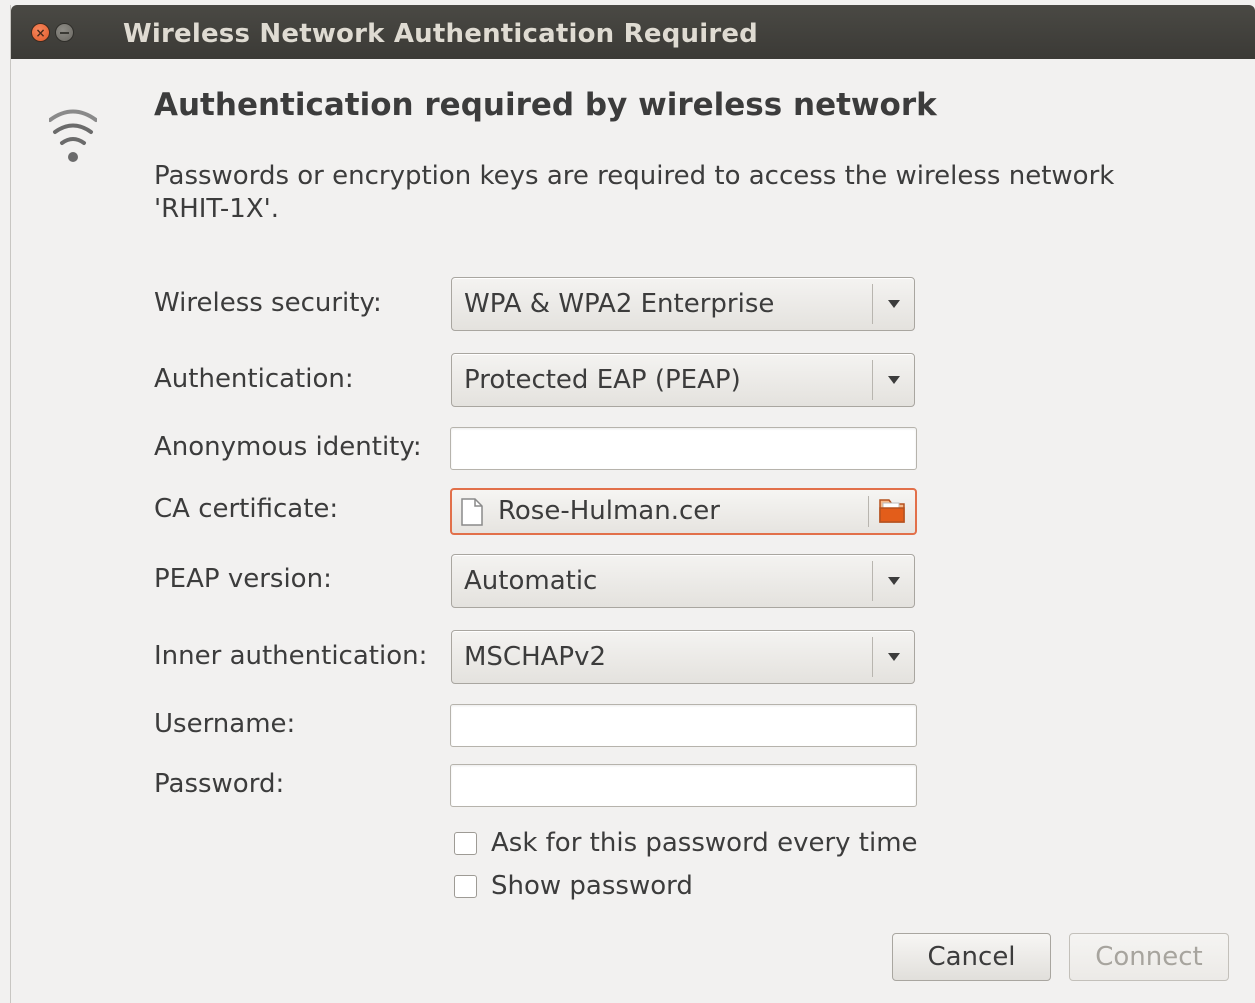 Image resolution: width=1255 pixels, height=1003 pixels. Describe the element at coordinates (683, 657) in the screenshot. I see `inner-authentication-dropdown: MSCHAPv2` at that location.